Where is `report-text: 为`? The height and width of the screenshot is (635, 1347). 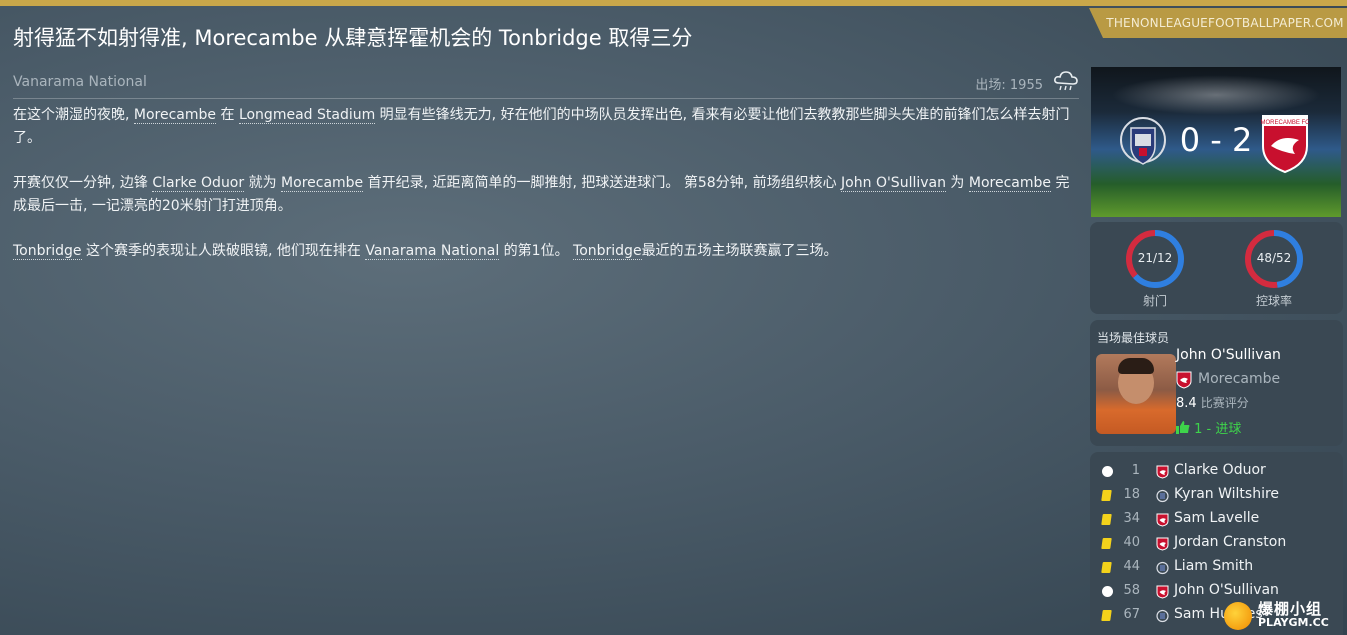
report-text: 为 is located at coordinates (957, 183).